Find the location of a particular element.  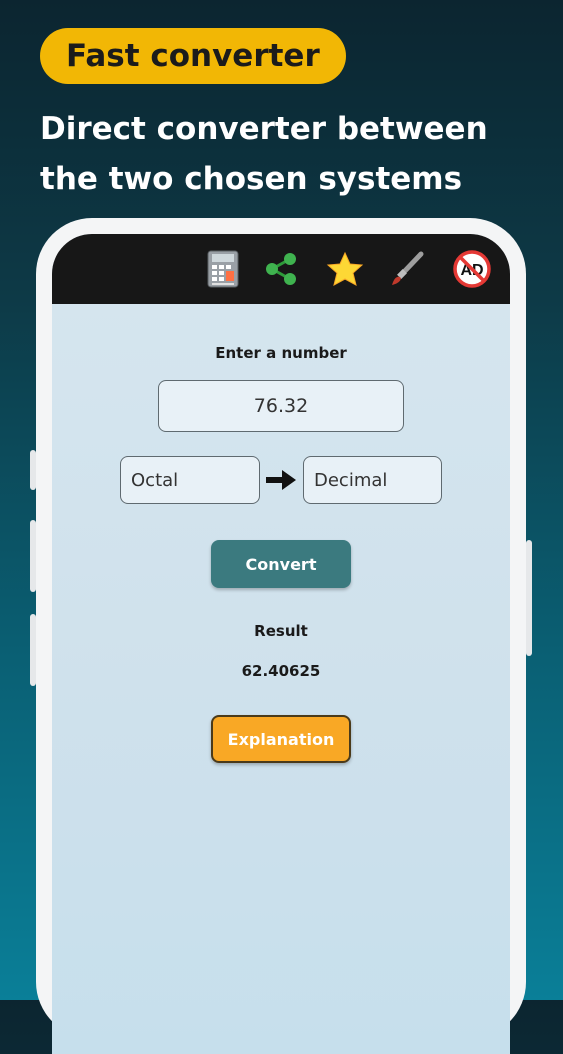

convert-button: Convert is located at coordinates (281, 564).